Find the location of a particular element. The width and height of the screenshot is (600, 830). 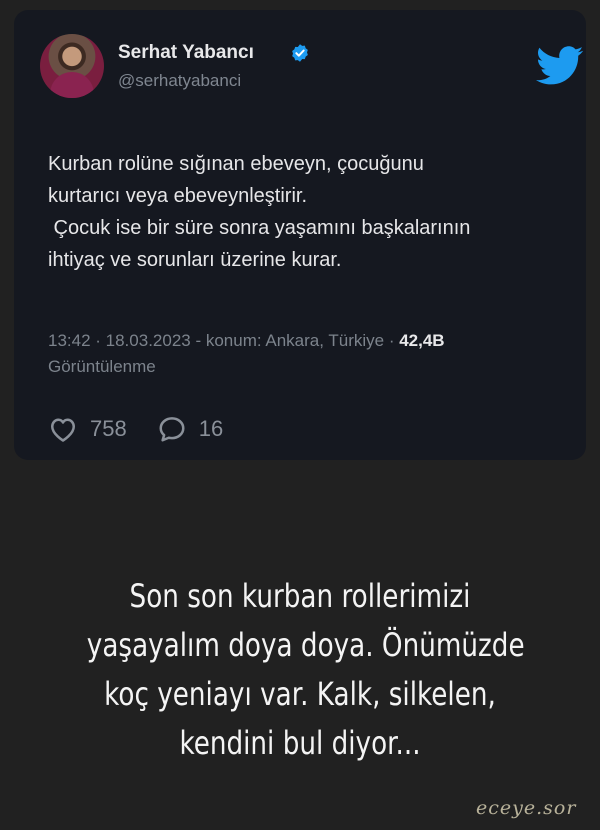

avatar is located at coordinates (72, 66).